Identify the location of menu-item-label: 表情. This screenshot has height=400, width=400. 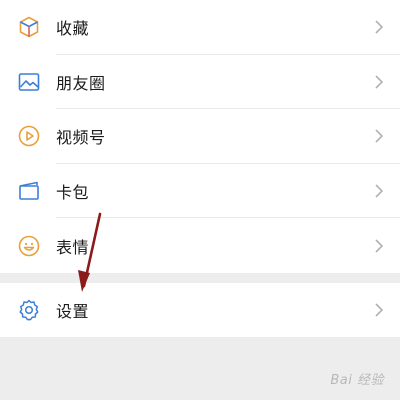
(73, 247).